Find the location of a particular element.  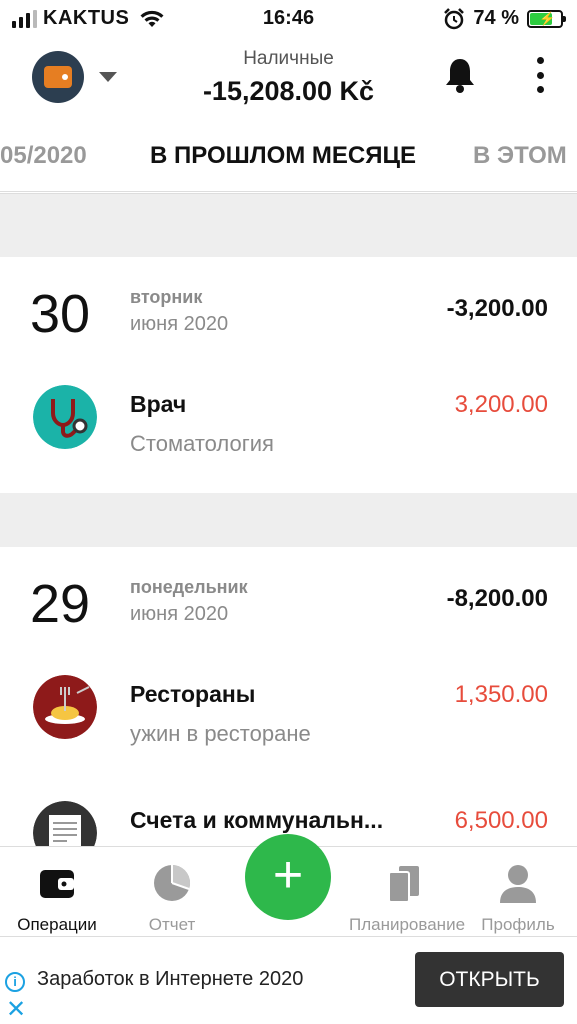

transaction-row: Врач Стоматология 3,200.00 is located at coordinates (288, 430).